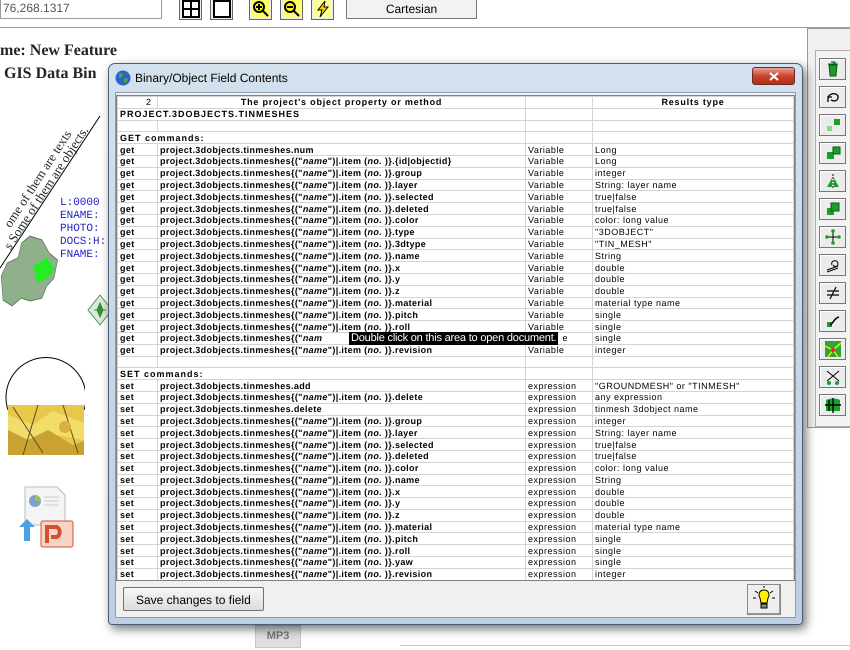 The height and width of the screenshot is (650, 850). I want to click on table-cell: project.3dobjects.tinmeshes{("name")|.item (no. )}.{id|objectid}, so click(342, 161).